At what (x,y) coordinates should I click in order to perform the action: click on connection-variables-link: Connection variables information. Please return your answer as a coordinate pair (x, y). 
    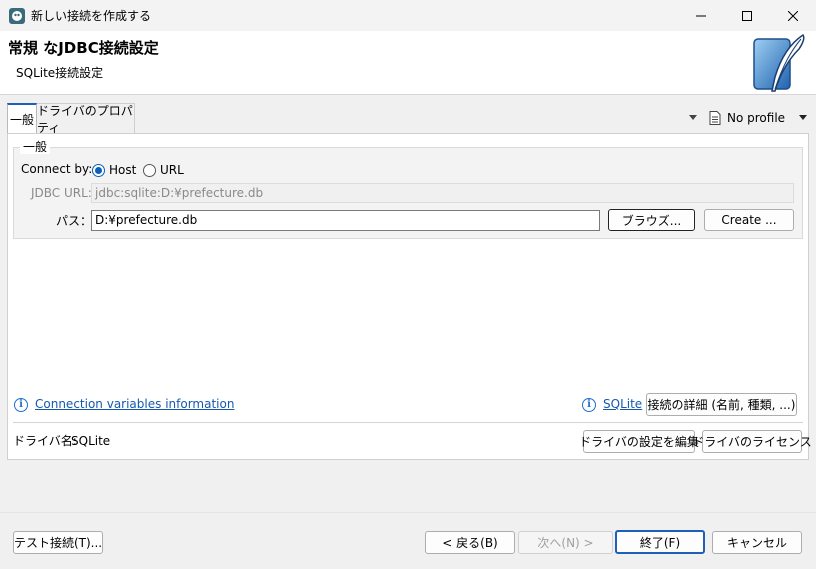
    Looking at the image, I should click on (134, 404).